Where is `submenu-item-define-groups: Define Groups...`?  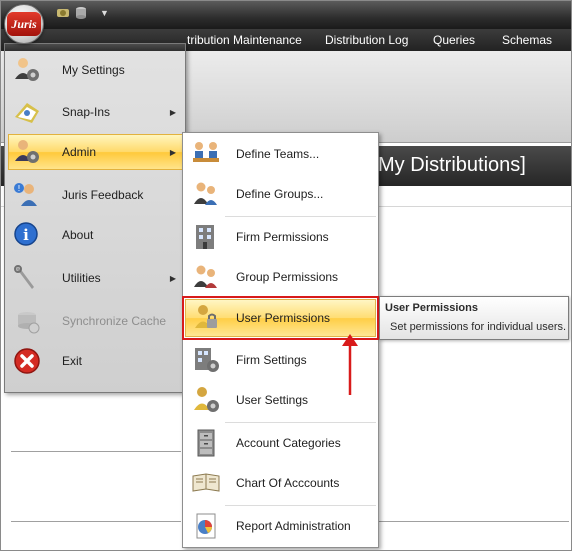 submenu-item-define-groups: Define Groups... is located at coordinates (280, 194).